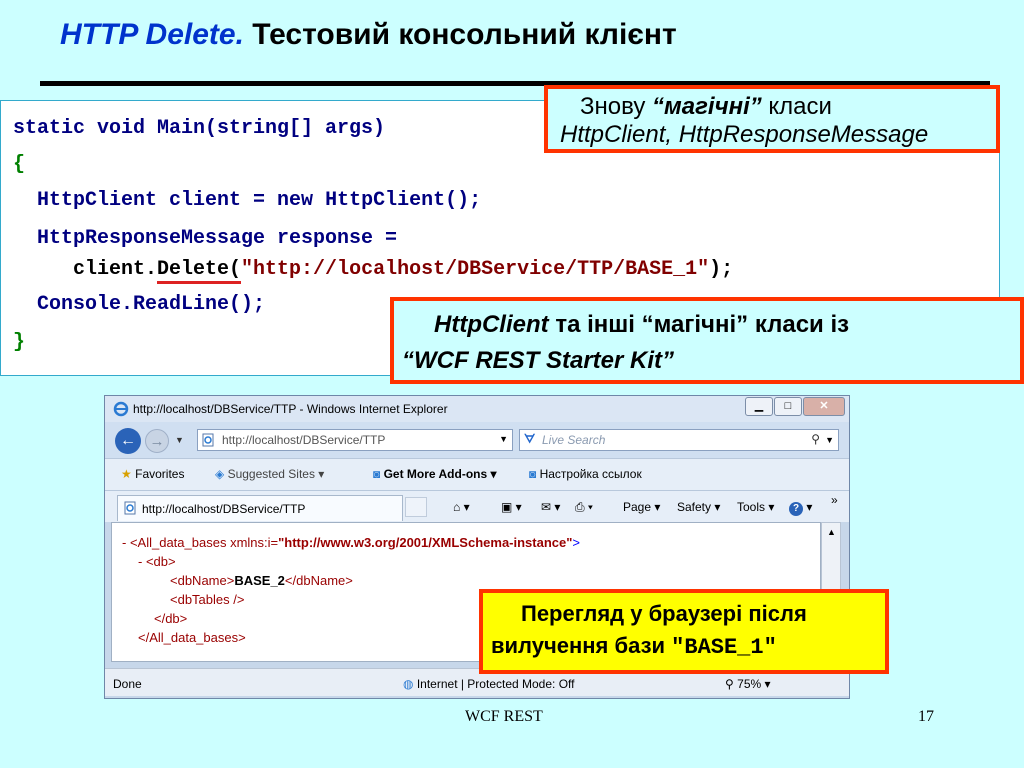 Image resolution: width=1024 pixels, height=768 pixels. Describe the element at coordinates (584, 507) in the screenshot. I see `print-icon: ⎙ ▾` at that location.